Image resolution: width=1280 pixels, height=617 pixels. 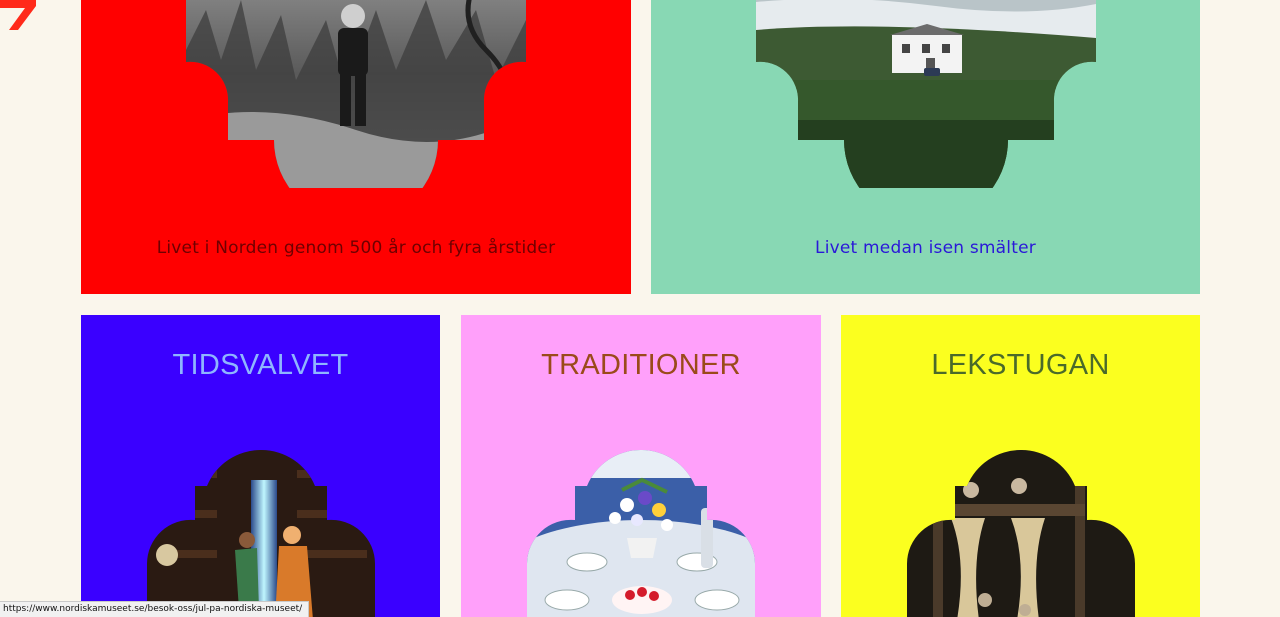 I want to click on card-heading: LEKSTUGAN, so click(x=1020, y=365).